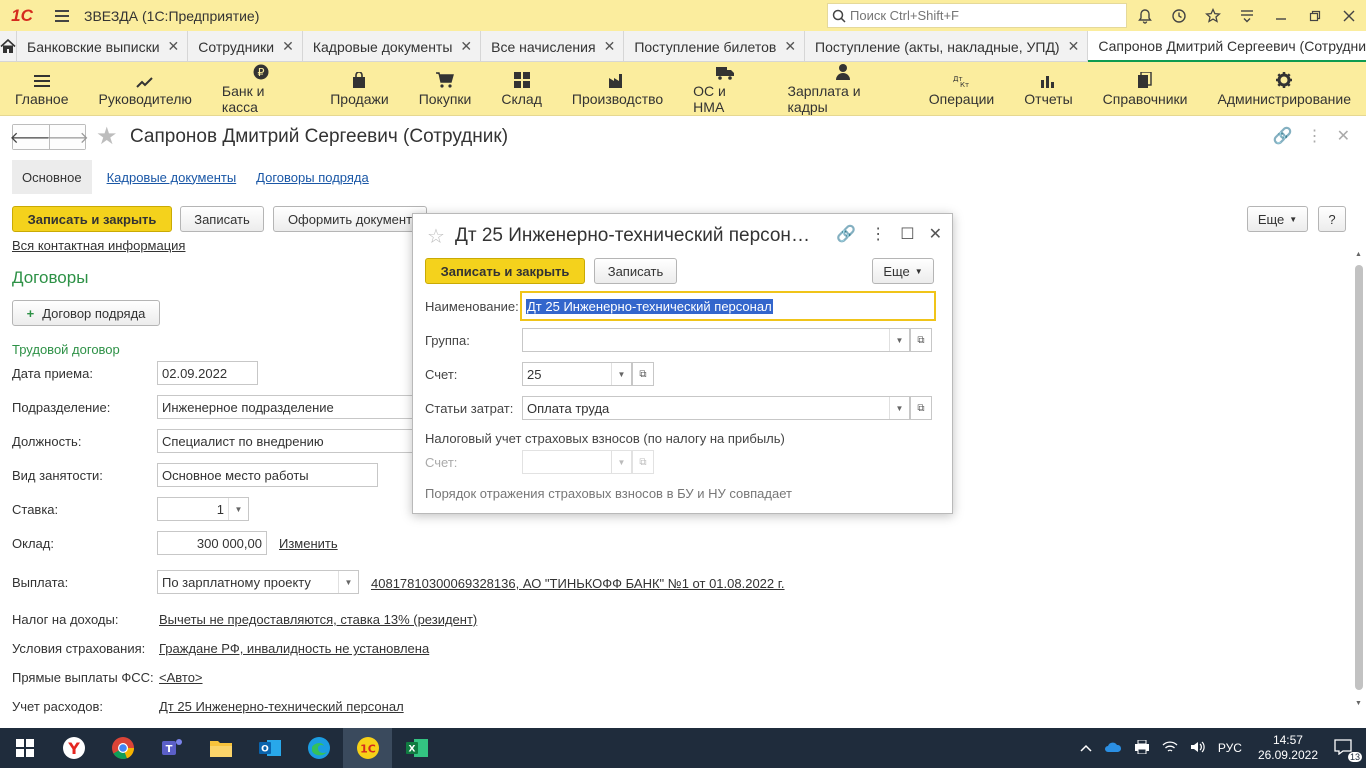 The height and width of the screenshot is (768, 1366). What do you see at coordinates (98, 245) in the screenshot?
I see `contact-info-link: Вся контактная информация` at bounding box center [98, 245].